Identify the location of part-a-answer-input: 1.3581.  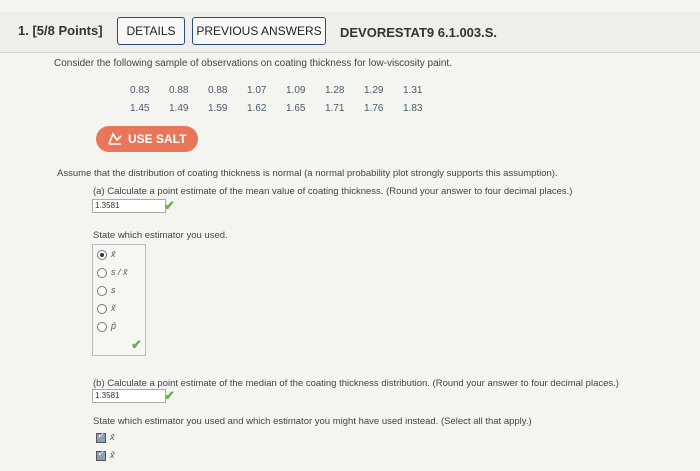
(129, 206).